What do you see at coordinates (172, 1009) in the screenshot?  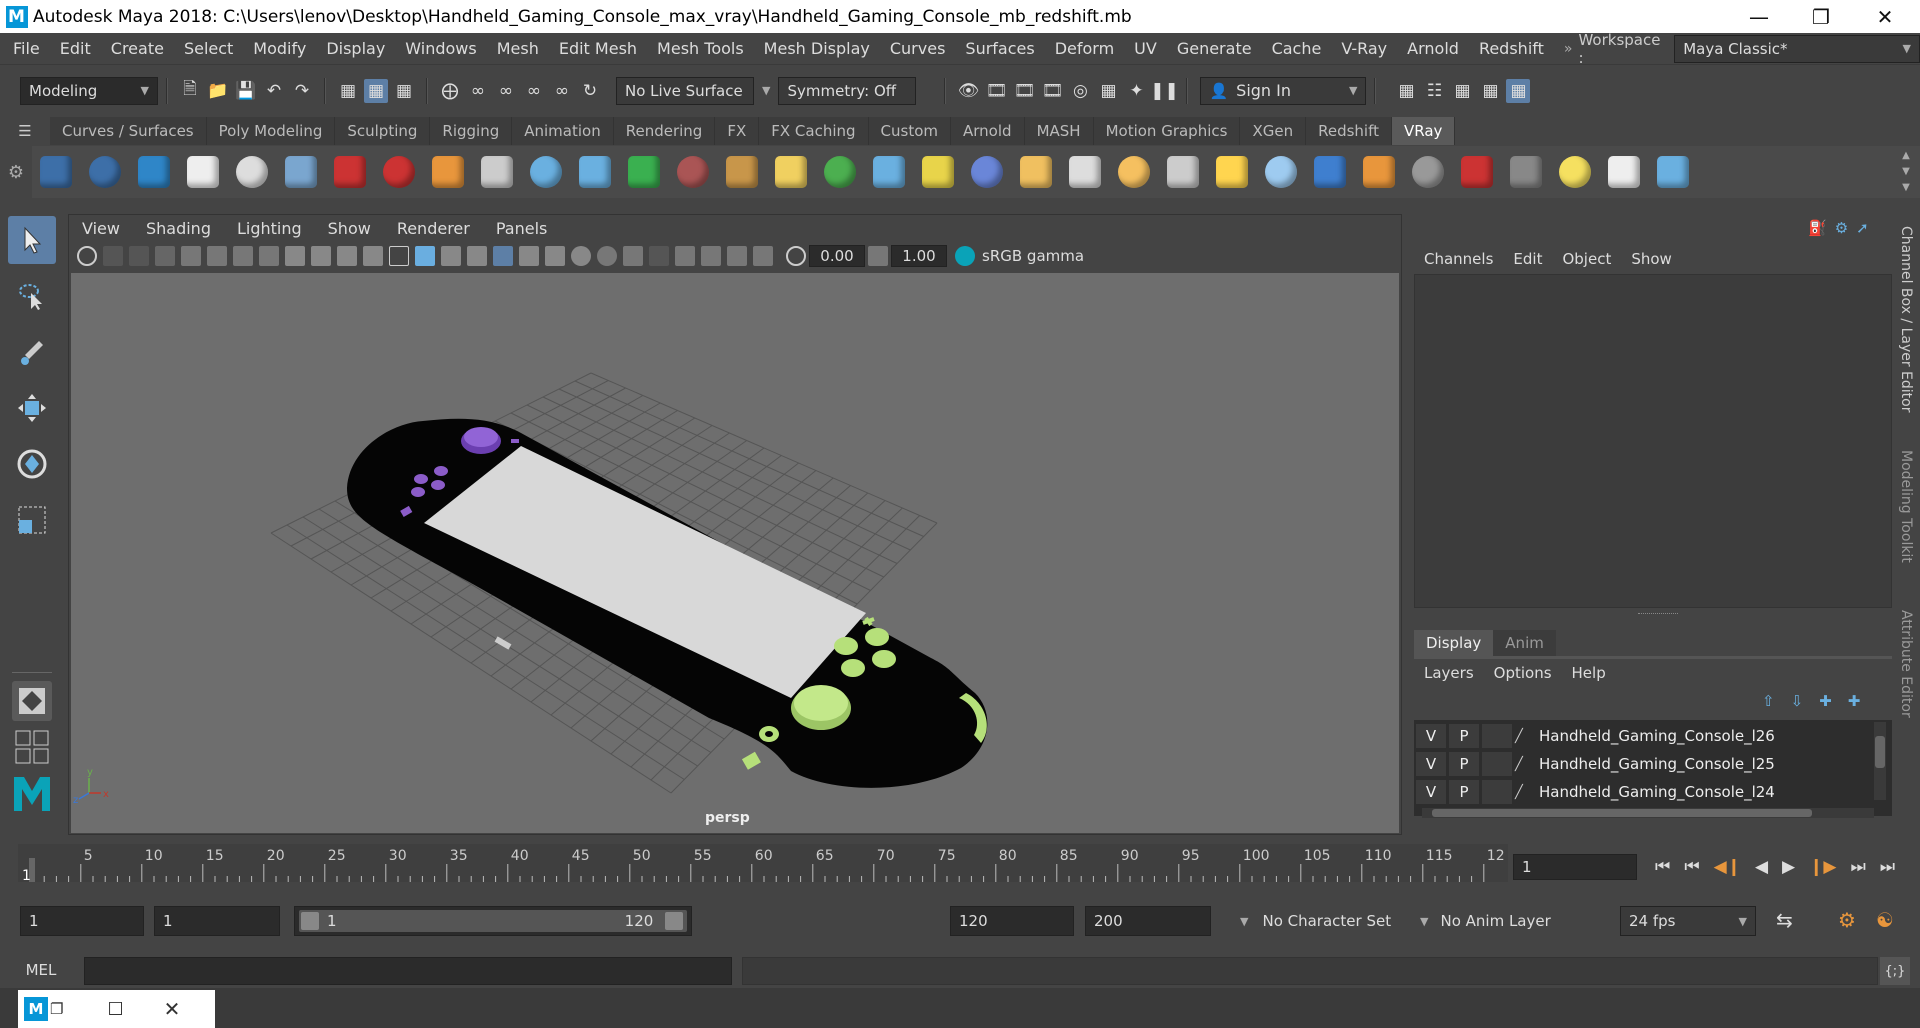 I see `close-window-icon: ✕` at bounding box center [172, 1009].